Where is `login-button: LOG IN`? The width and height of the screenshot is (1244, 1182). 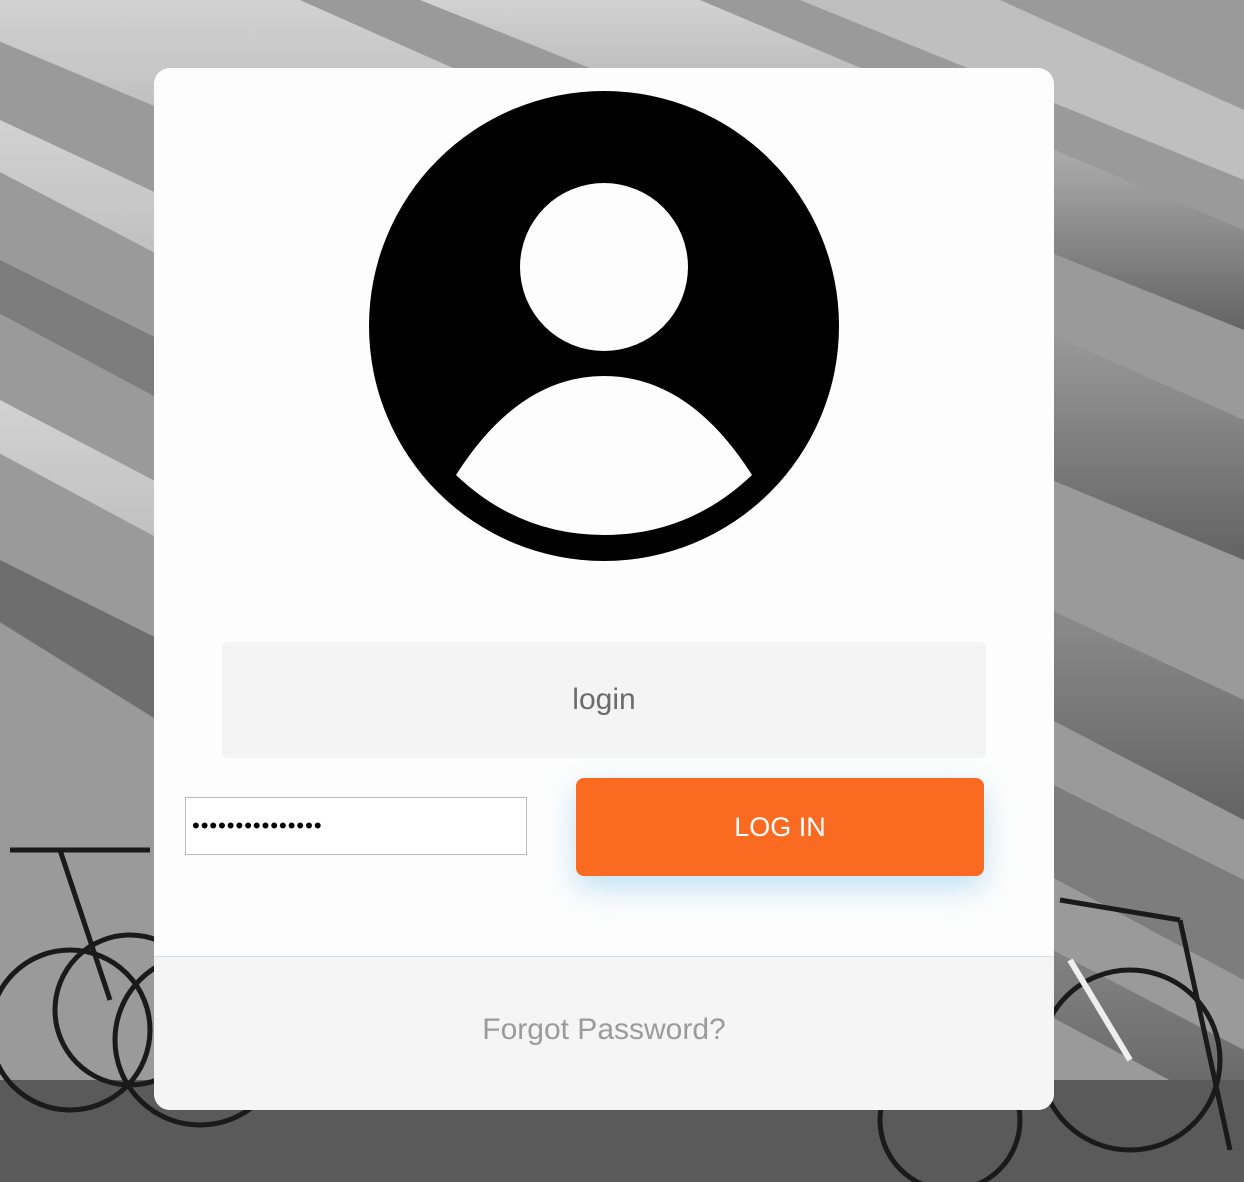 login-button: LOG IN is located at coordinates (780, 827).